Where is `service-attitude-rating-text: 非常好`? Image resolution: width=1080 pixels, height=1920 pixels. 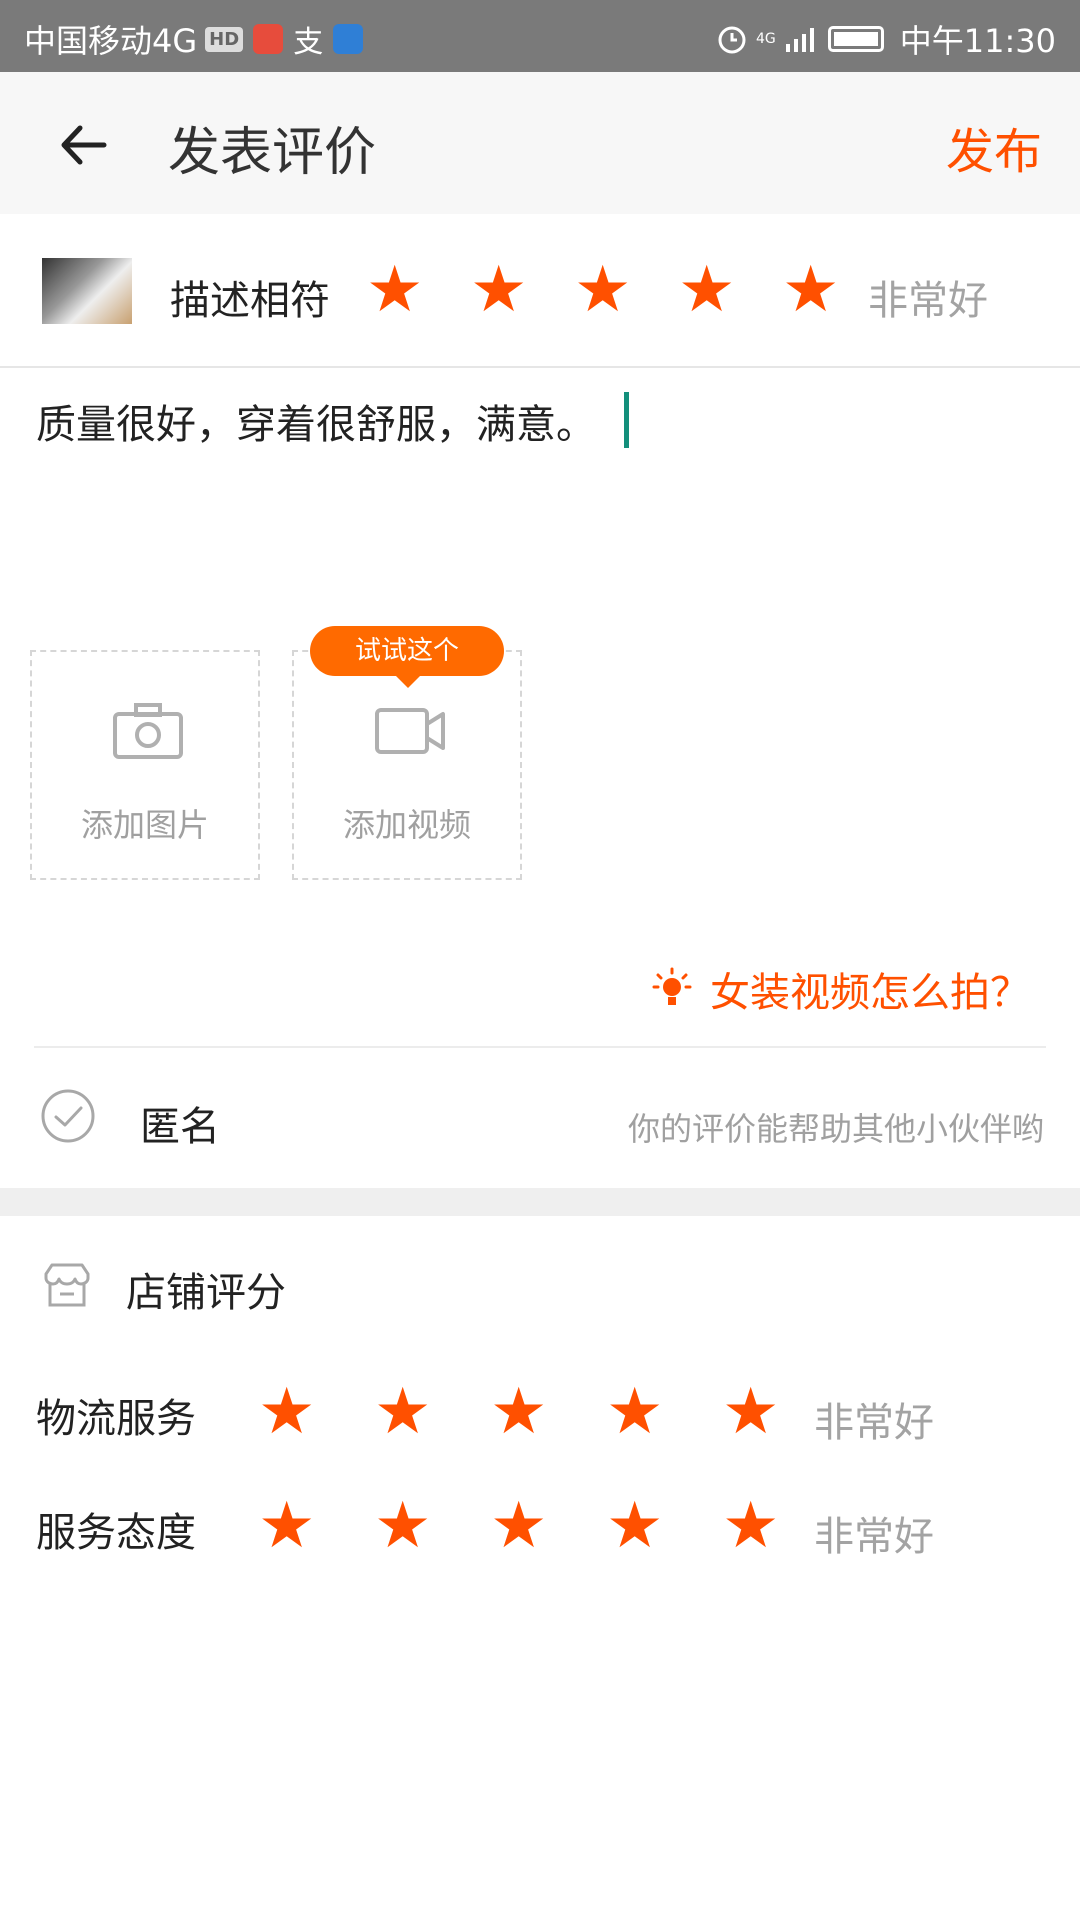 service-attitude-rating-text: 非常好 is located at coordinates (874, 1537).